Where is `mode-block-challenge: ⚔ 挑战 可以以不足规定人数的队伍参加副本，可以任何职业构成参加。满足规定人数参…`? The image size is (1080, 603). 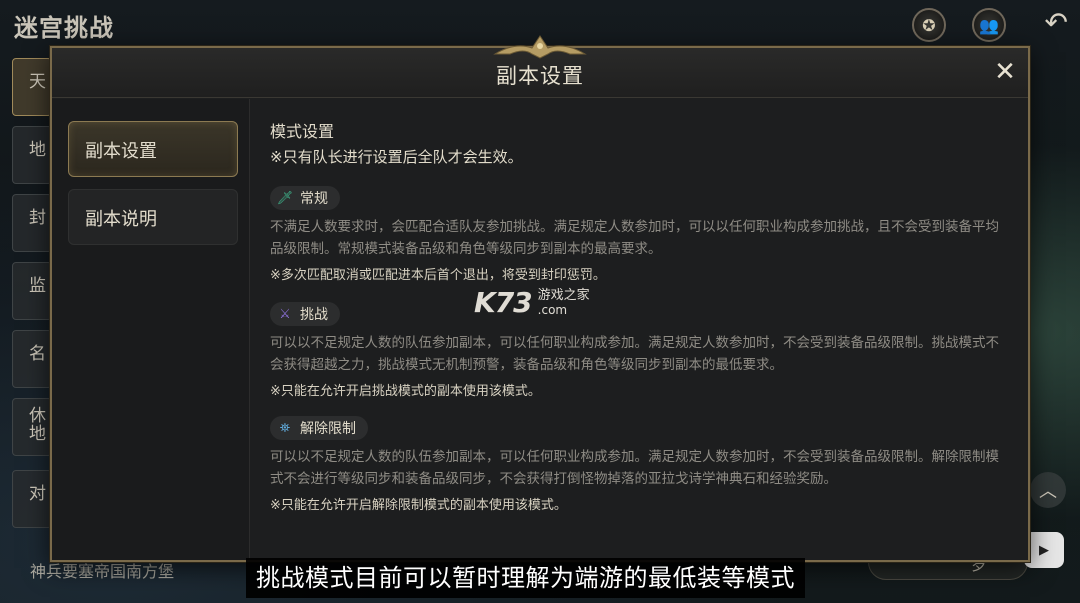
mode-block-challenge: ⚔ 挑战 可以以不足规定人数的队伍参加副本，可以任何职业构成参加。满足规定人数参… is located at coordinates (637, 350).